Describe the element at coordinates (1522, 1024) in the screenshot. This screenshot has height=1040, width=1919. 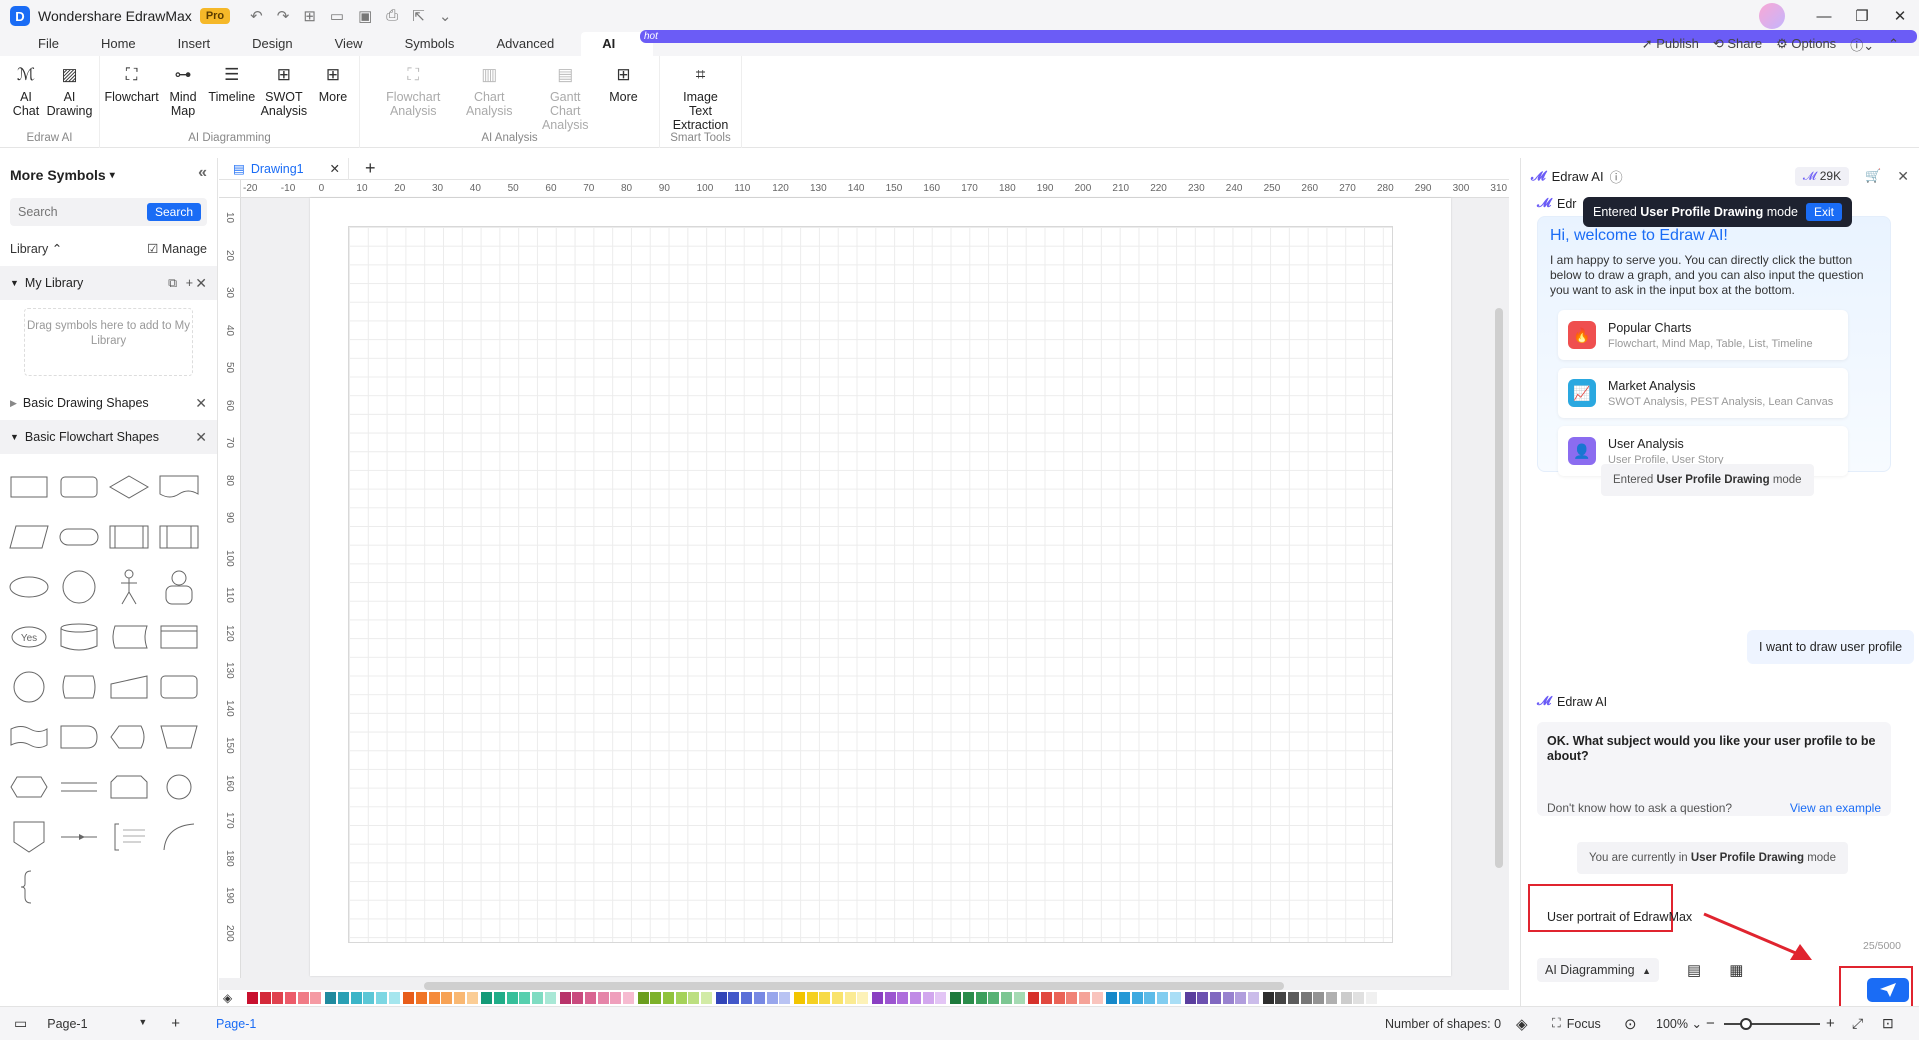
I see `layers-icon: ◈` at that location.